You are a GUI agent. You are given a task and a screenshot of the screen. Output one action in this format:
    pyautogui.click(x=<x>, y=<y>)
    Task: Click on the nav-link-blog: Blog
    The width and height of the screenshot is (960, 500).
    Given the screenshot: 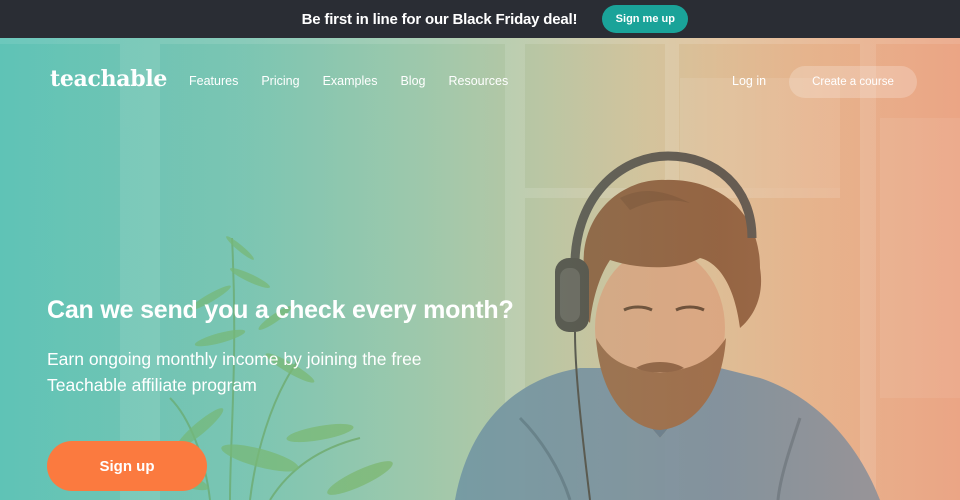 What is the action you would take?
    pyautogui.click(x=412, y=81)
    